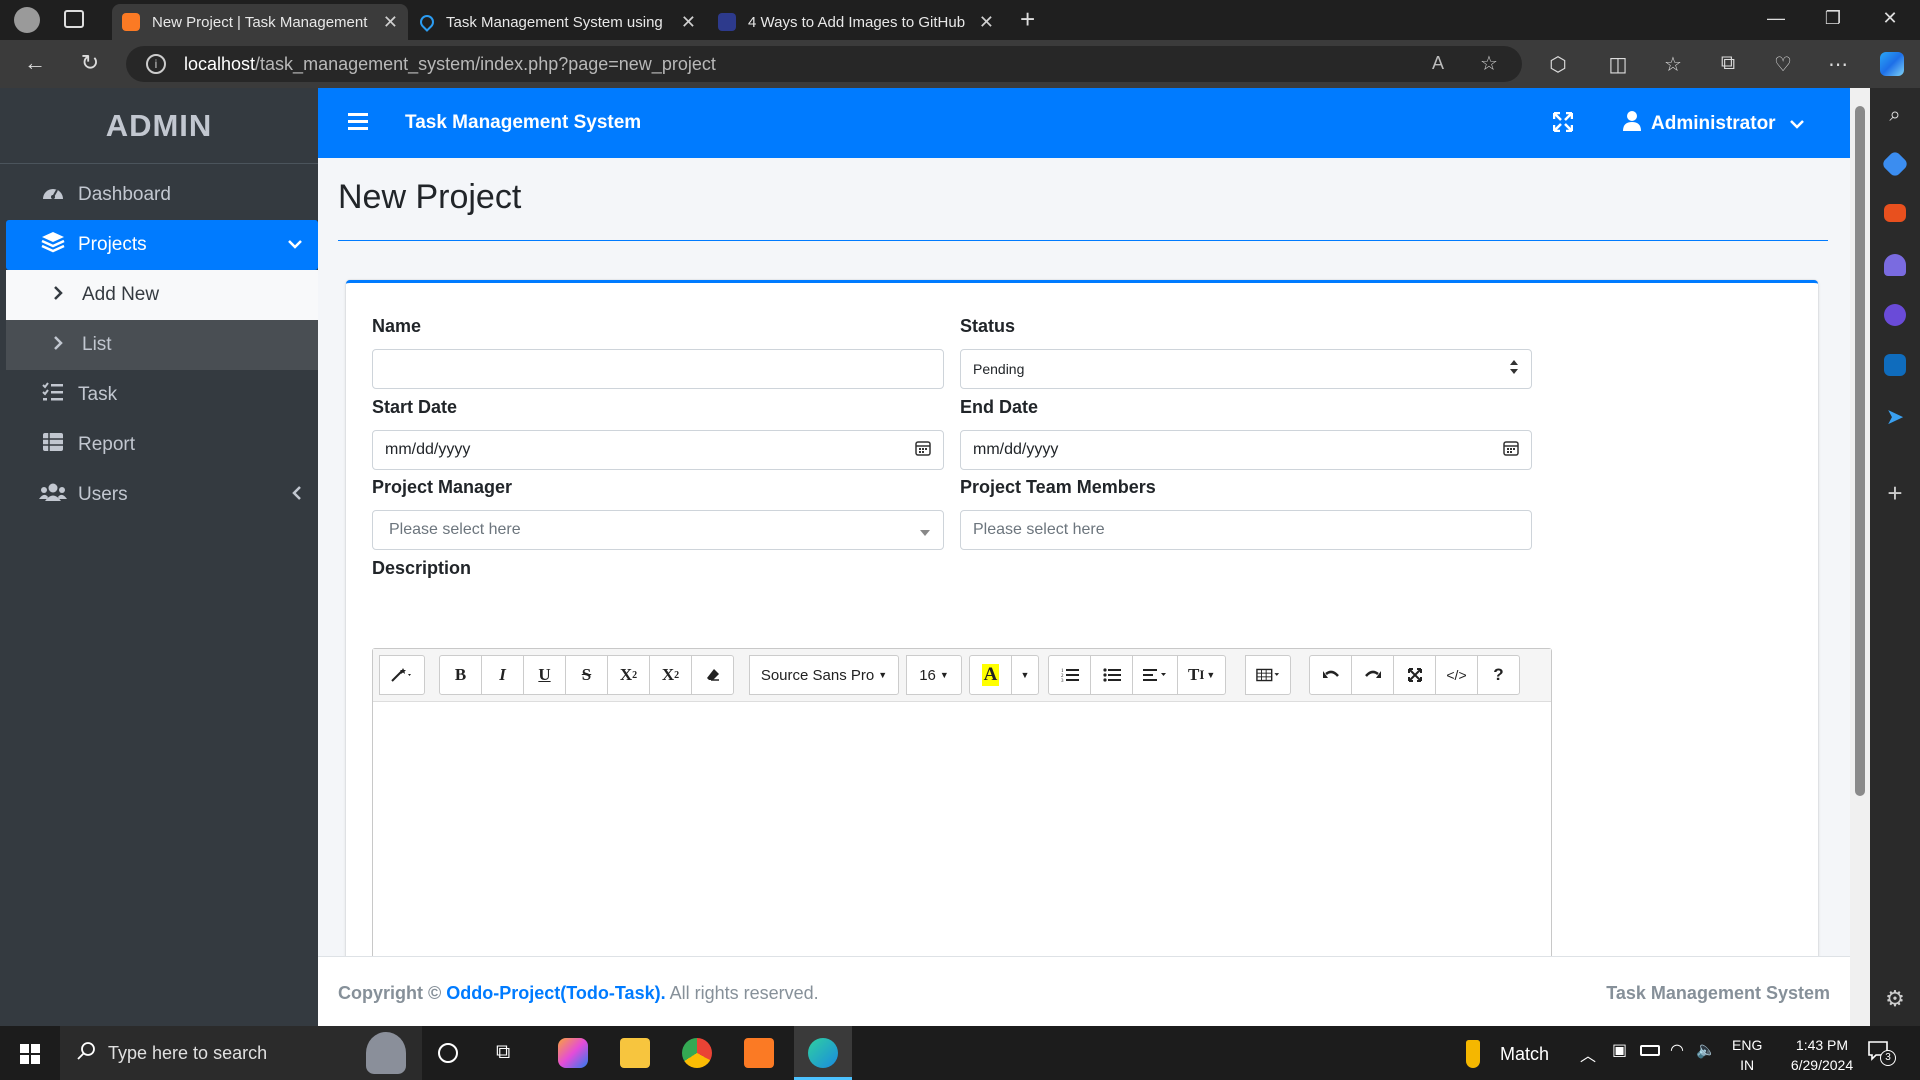 The image size is (1920, 1080). What do you see at coordinates (162, 345) in the screenshot?
I see `nav-list: List` at bounding box center [162, 345].